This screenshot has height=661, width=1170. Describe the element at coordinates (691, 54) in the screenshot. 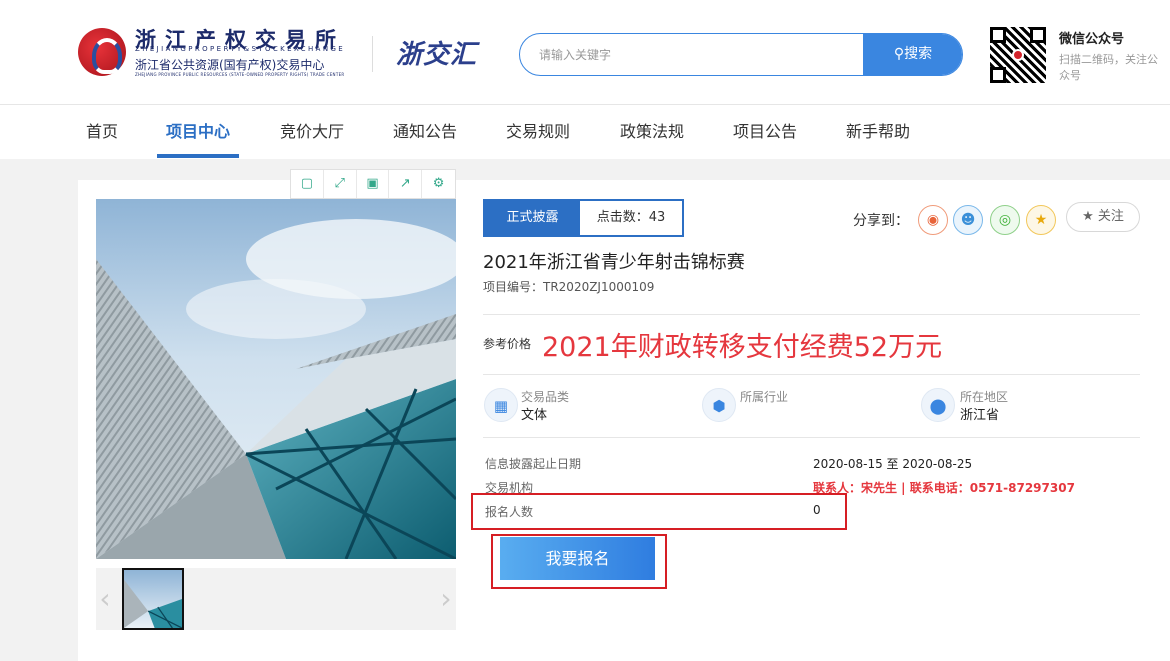

I see `search-input` at that location.